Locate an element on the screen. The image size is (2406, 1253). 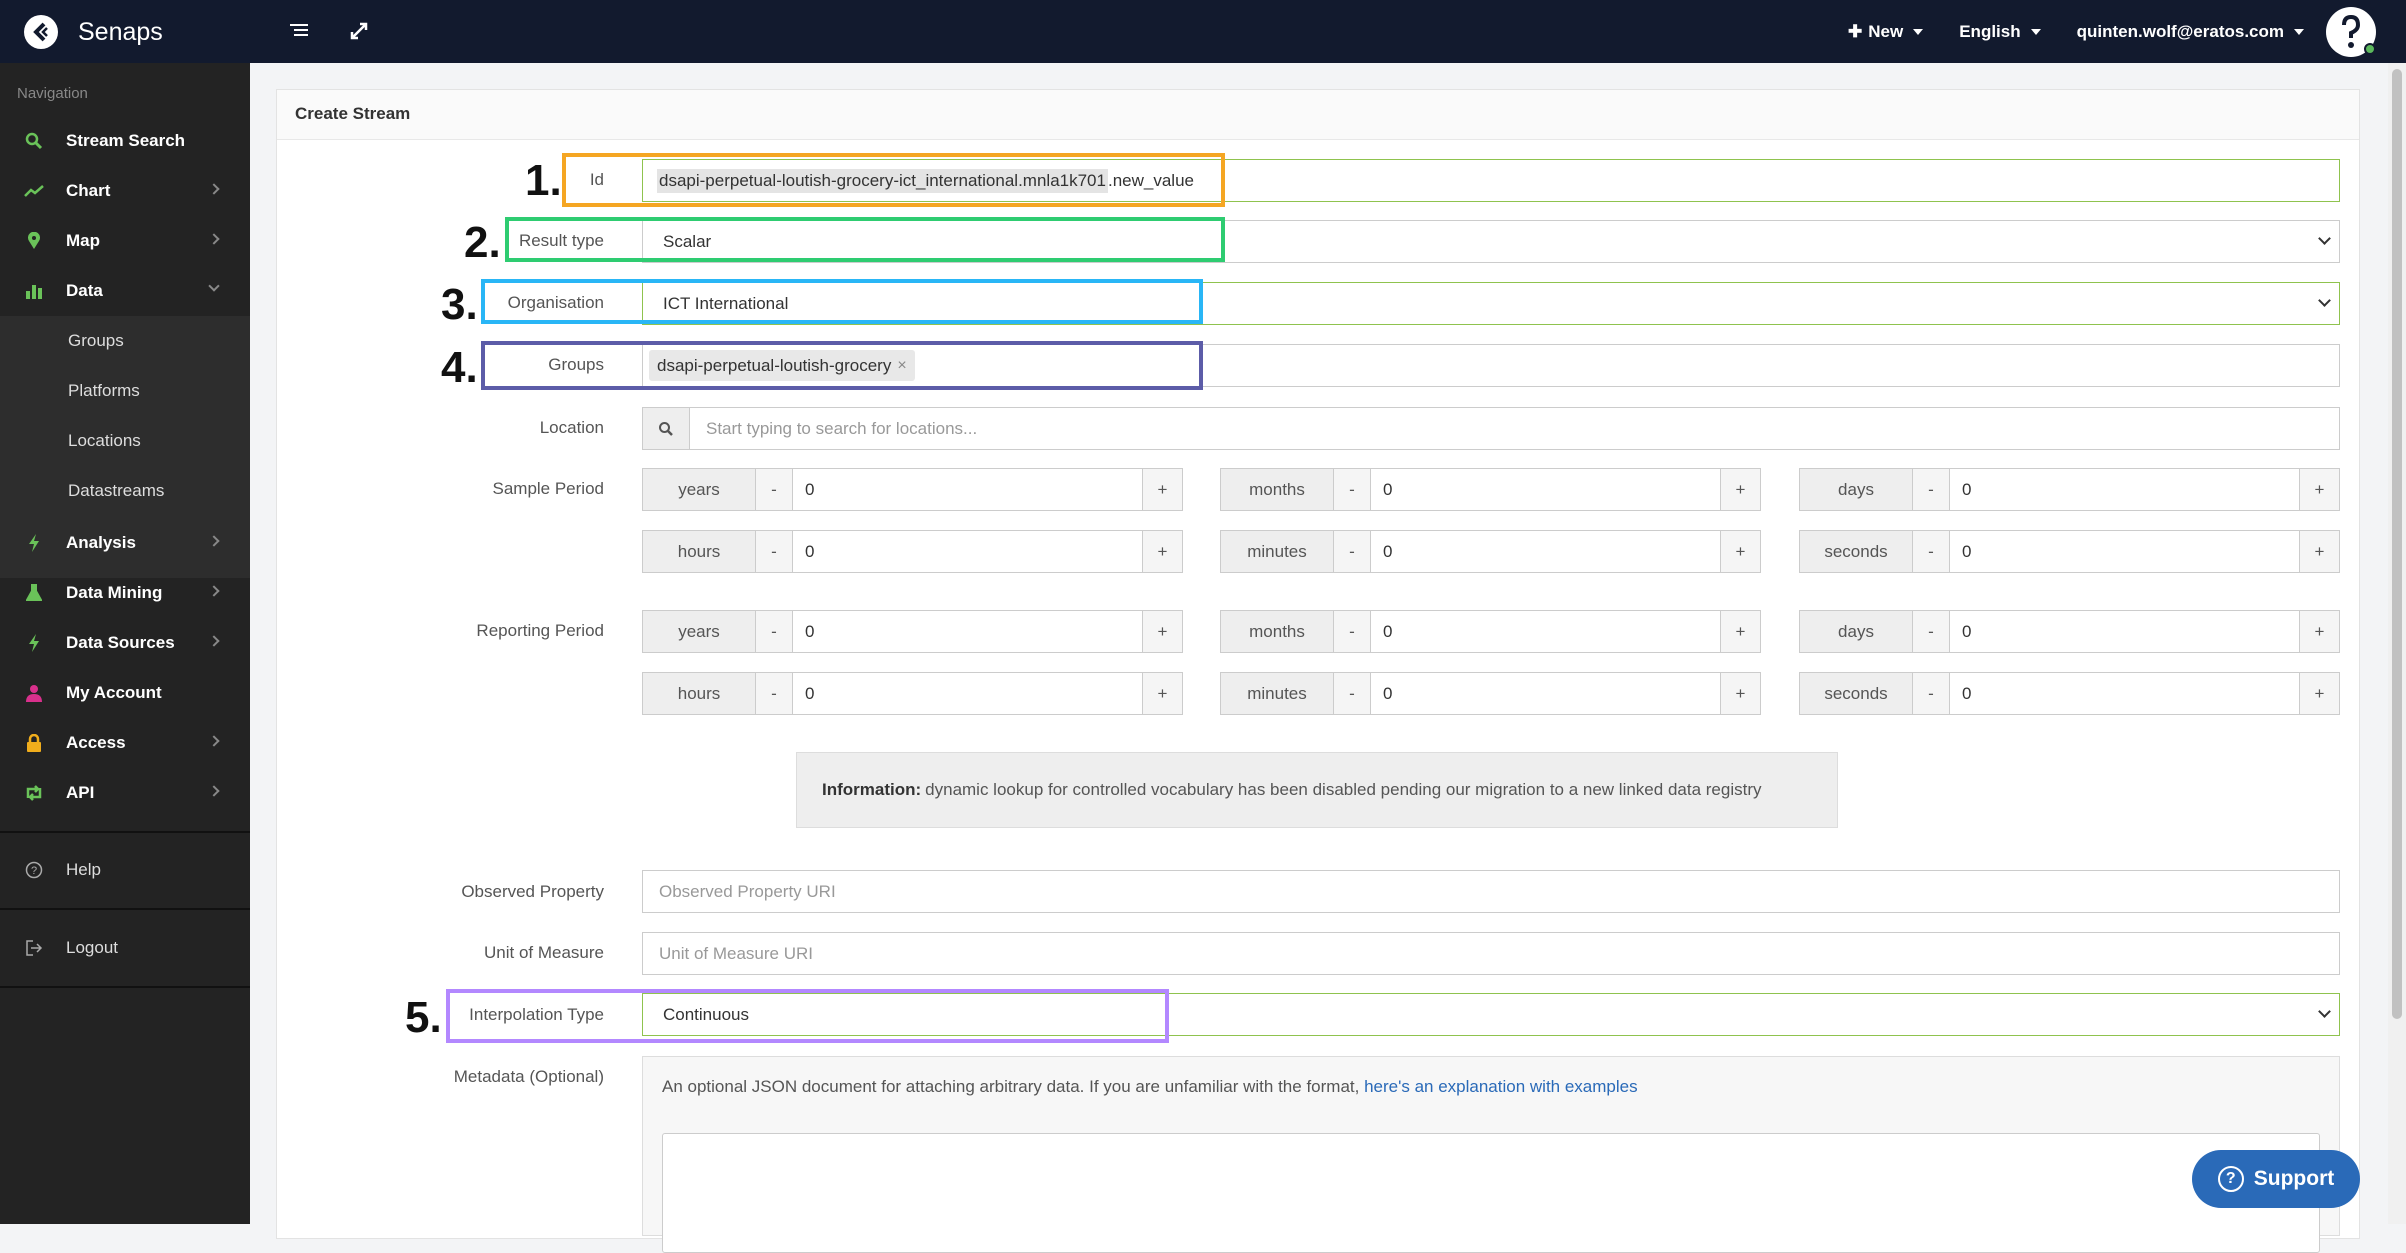
sidebar-item-map: Map is located at coordinates (125, 241).